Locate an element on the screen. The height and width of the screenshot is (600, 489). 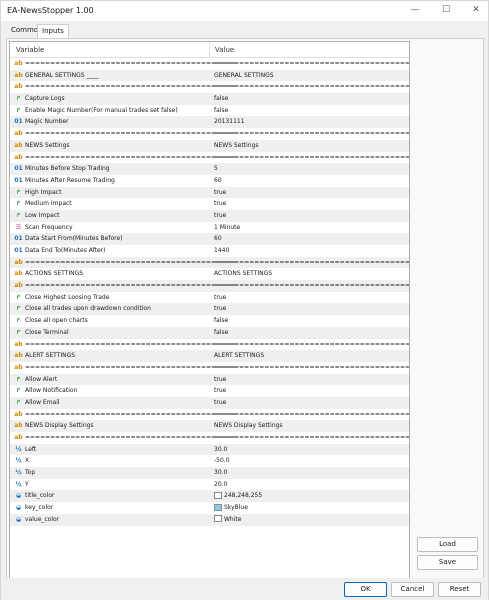
double-type-icon: ½ is located at coordinates (18, 461).